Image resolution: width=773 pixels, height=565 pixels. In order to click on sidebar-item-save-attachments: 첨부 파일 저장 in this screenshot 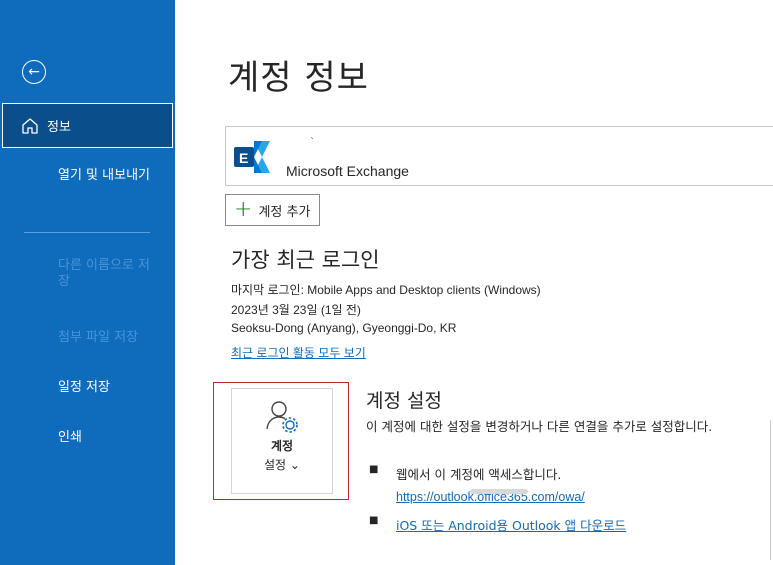, I will do `click(87, 338)`.